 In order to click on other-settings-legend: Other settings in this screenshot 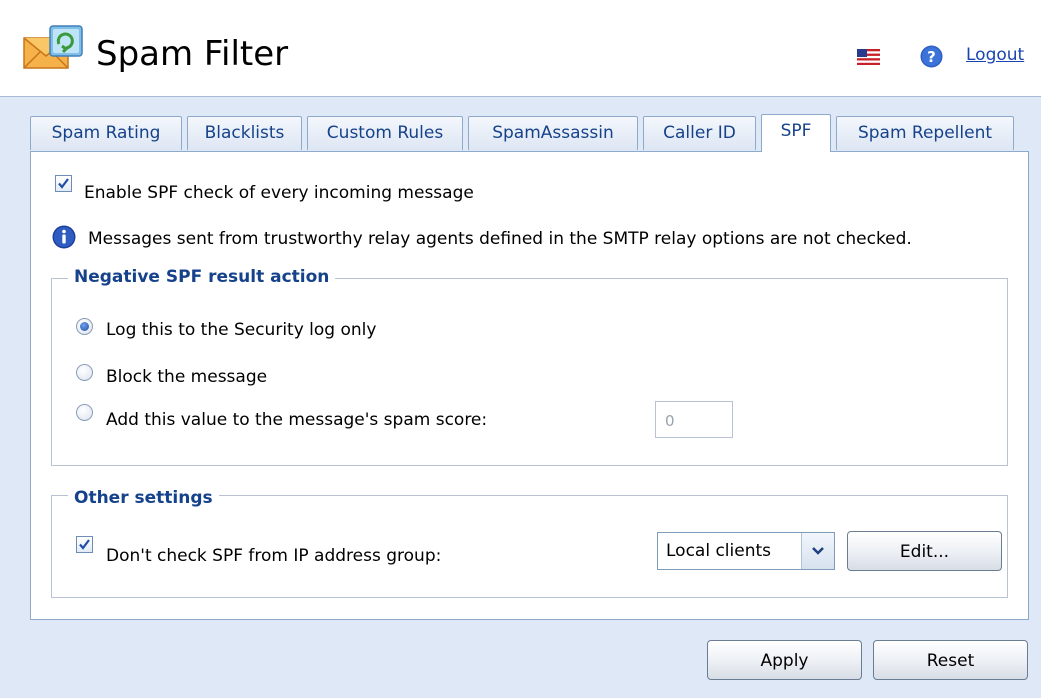, I will do `click(143, 498)`.